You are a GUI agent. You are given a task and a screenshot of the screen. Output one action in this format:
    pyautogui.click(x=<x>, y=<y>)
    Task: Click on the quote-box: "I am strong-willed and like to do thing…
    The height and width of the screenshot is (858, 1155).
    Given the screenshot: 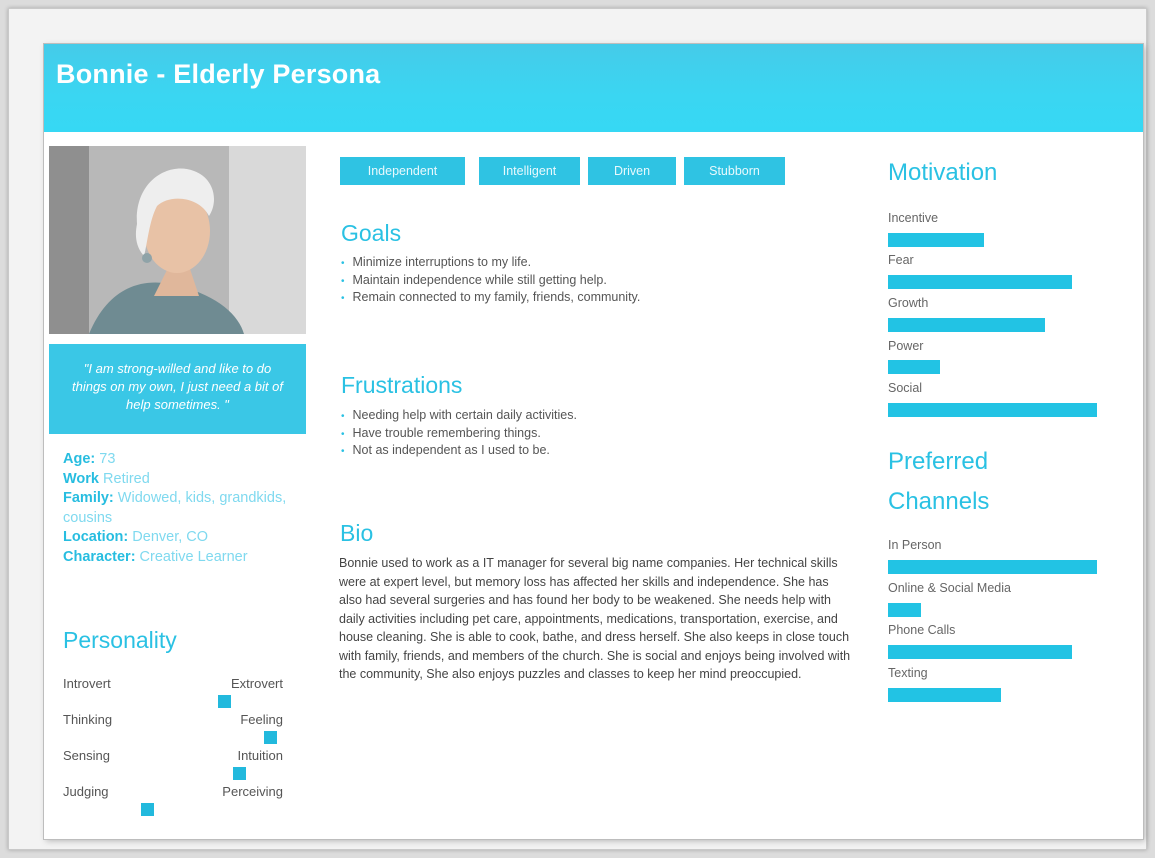 What is the action you would take?
    pyautogui.click(x=177, y=389)
    